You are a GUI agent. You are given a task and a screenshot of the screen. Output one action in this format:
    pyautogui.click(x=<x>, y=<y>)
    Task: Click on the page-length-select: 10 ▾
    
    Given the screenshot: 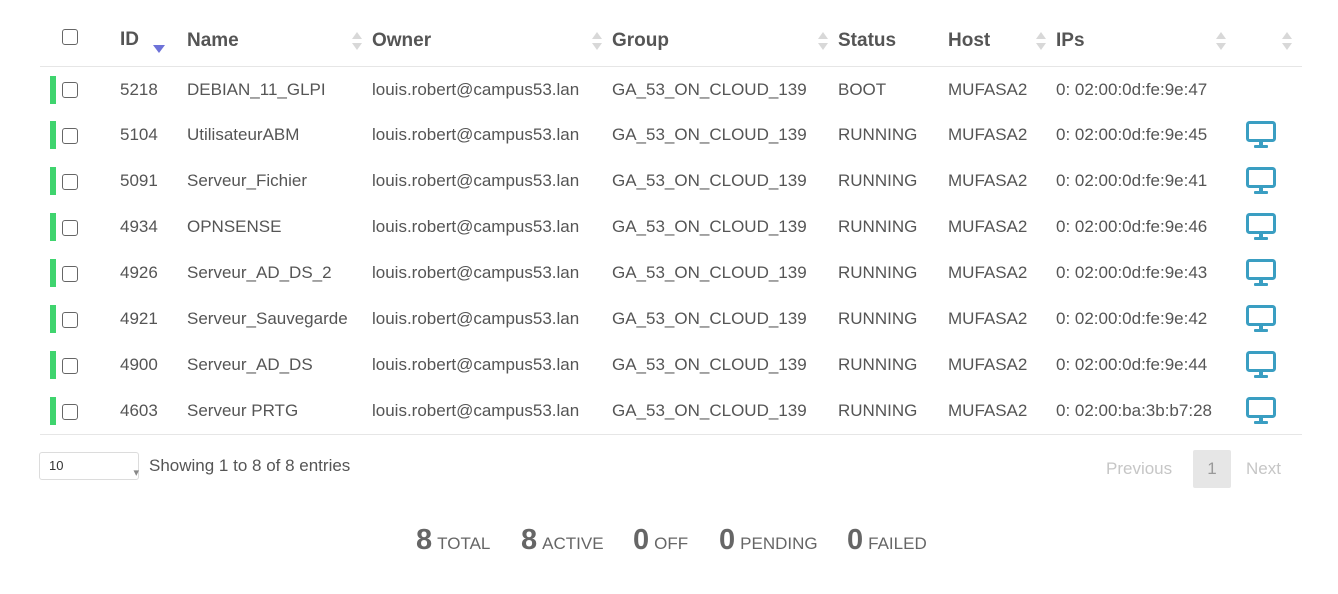 What is the action you would take?
    pyautogui.click(x=89, y=466)
    